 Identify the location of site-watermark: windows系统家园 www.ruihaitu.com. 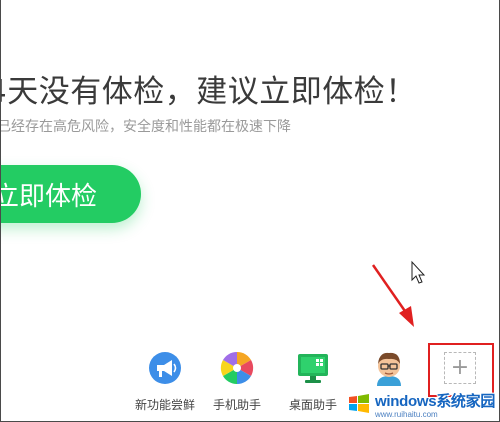
(422, 404).